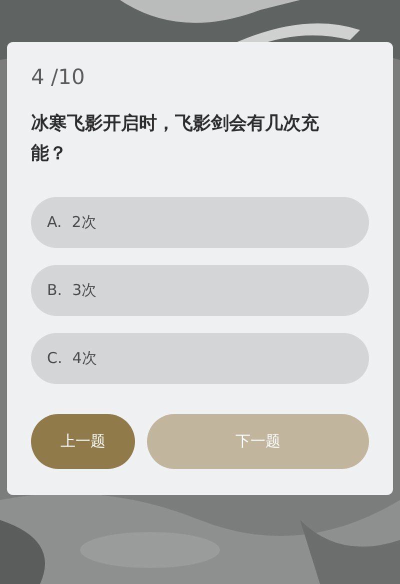 This screenshot has height=584, width=400. What do you see at coordinates (200, 222) in the screenshot?
I see `answer-option: A. 2次` at bounding box center [200, 222].